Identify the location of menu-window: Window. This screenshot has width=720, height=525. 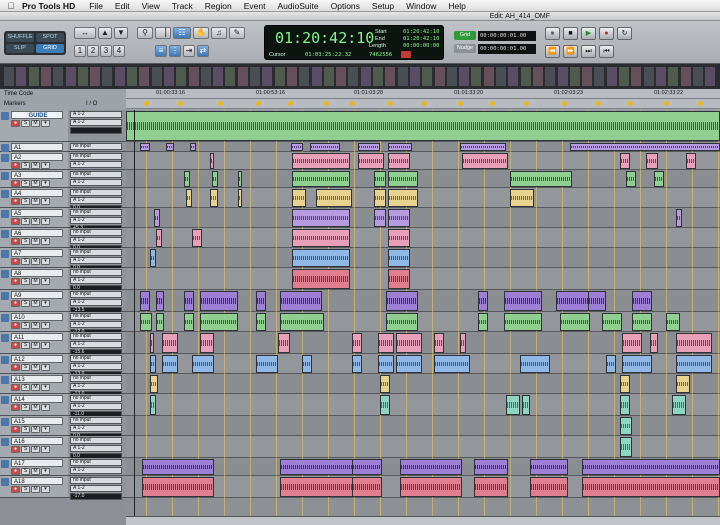
(427, 6).